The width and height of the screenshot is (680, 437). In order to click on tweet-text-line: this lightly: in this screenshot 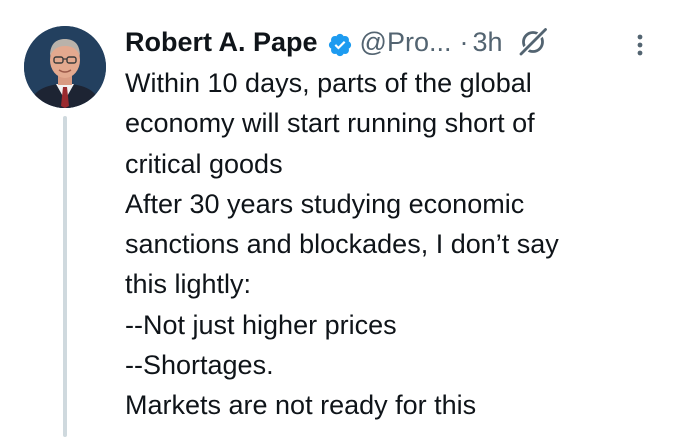, I will do `click(188, 284)`.